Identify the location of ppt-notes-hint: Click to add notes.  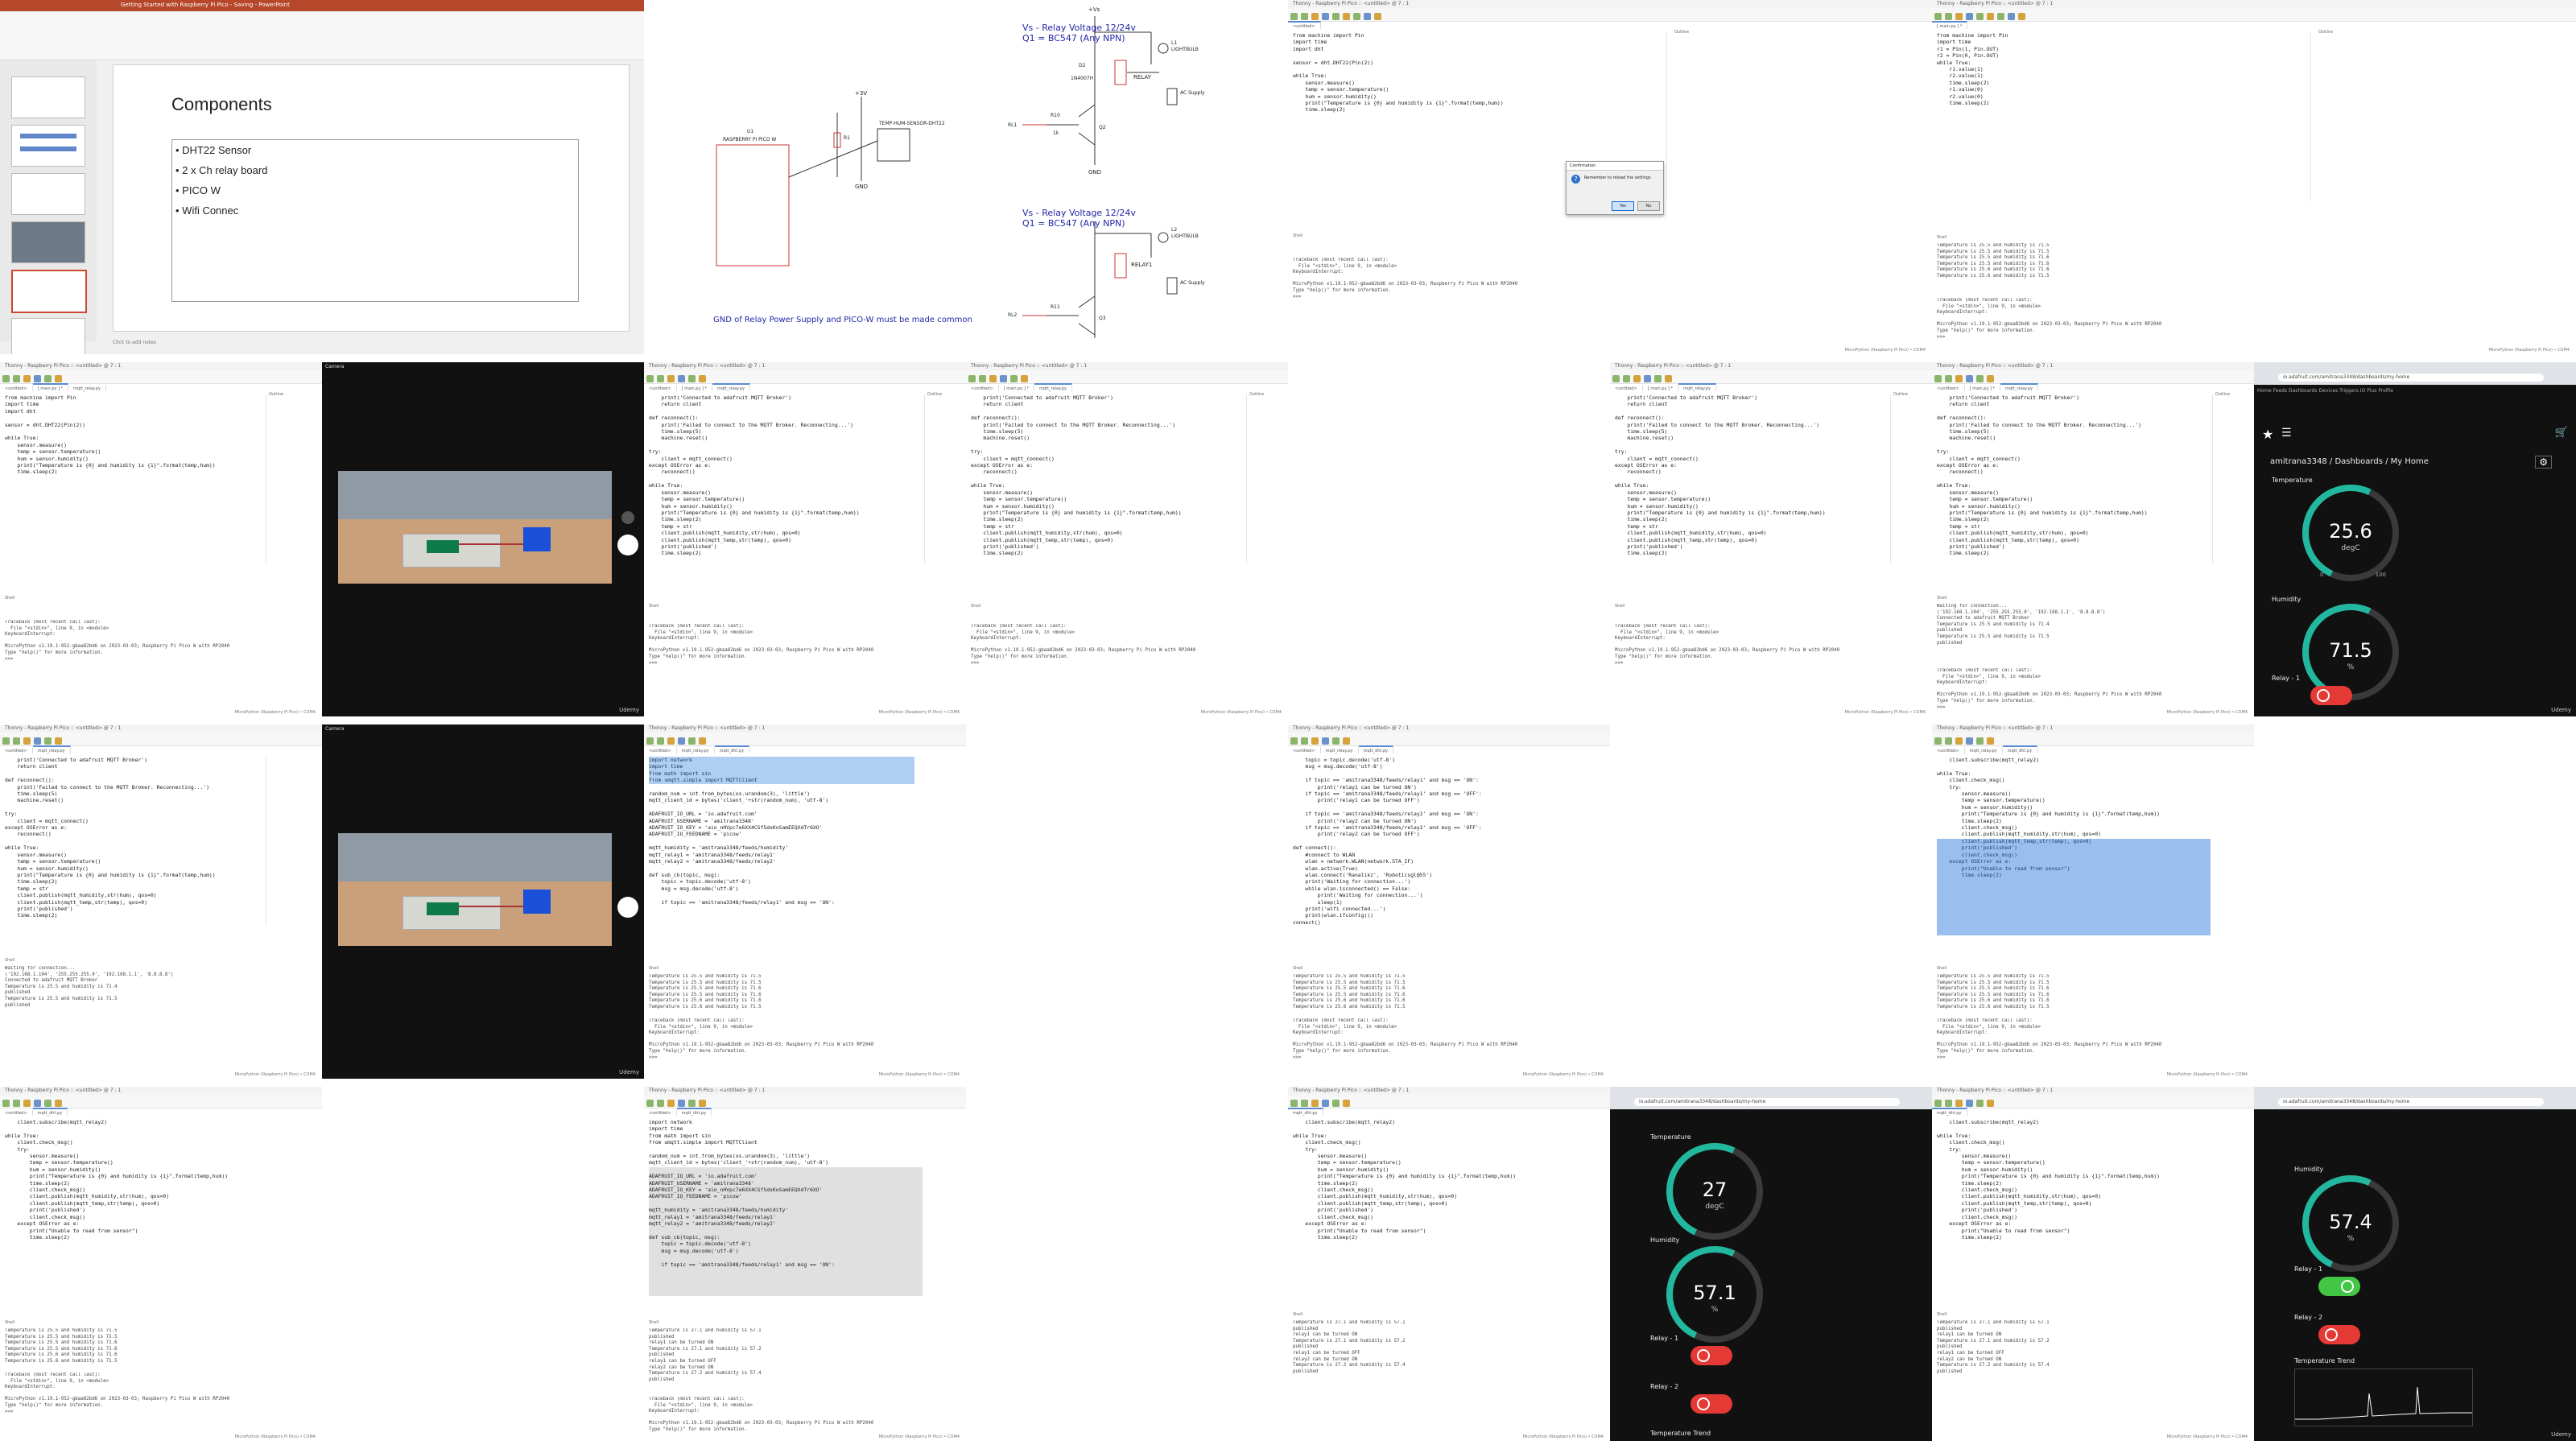
(134, 342).